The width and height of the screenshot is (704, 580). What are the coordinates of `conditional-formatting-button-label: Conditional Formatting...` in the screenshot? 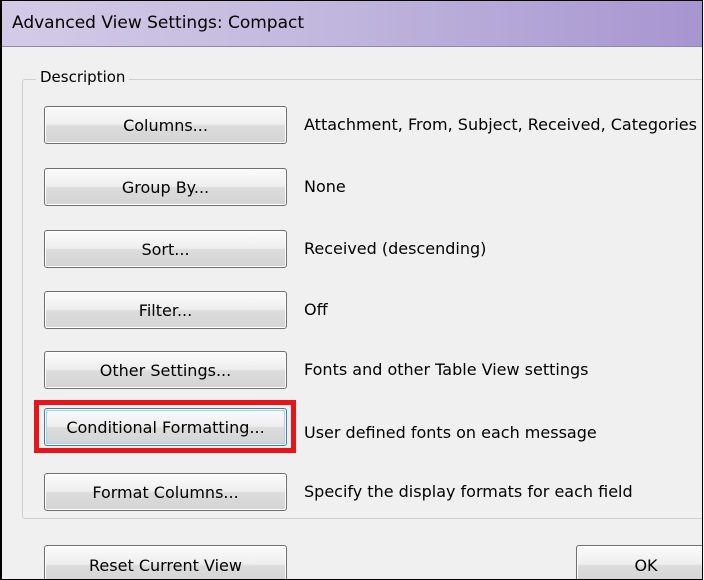 It's located at (165, 427).